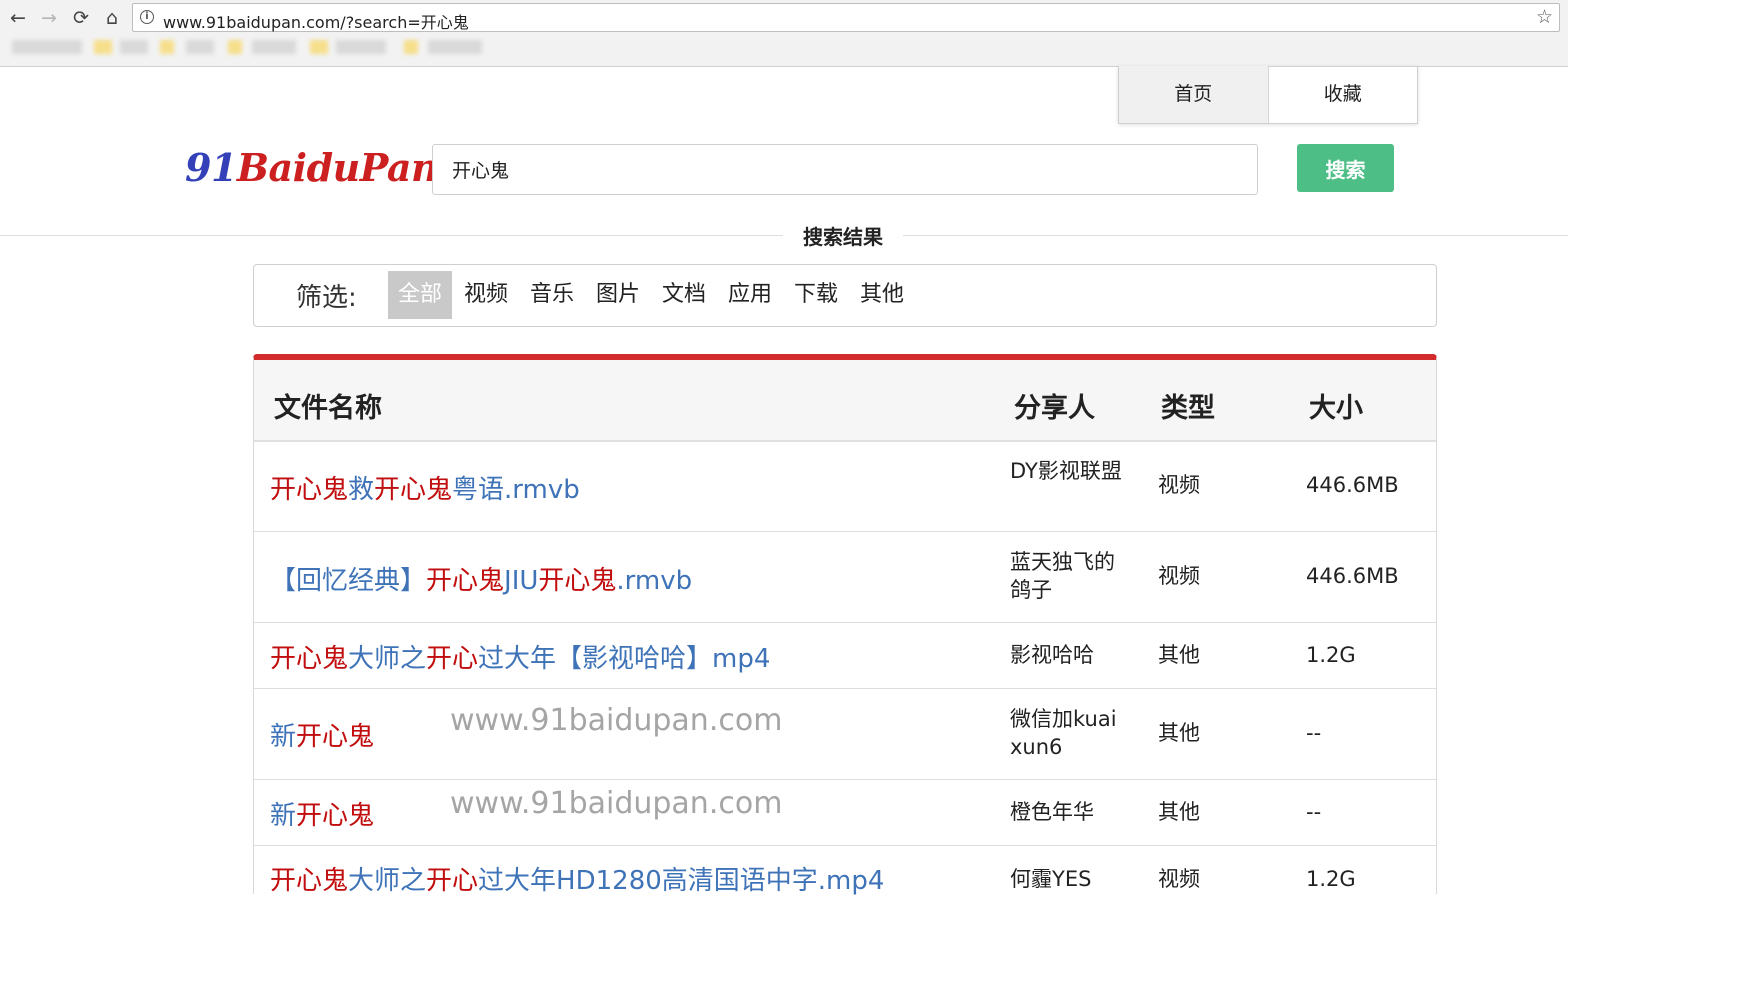 The height and width of the screenshot is (991, 1759). What do you see at coordinates (846, 17) in the screenshot?
I see `address-bar: i www.91baidupan.com/?search=开心鬼 ☆` at bounding box center [846, 17].